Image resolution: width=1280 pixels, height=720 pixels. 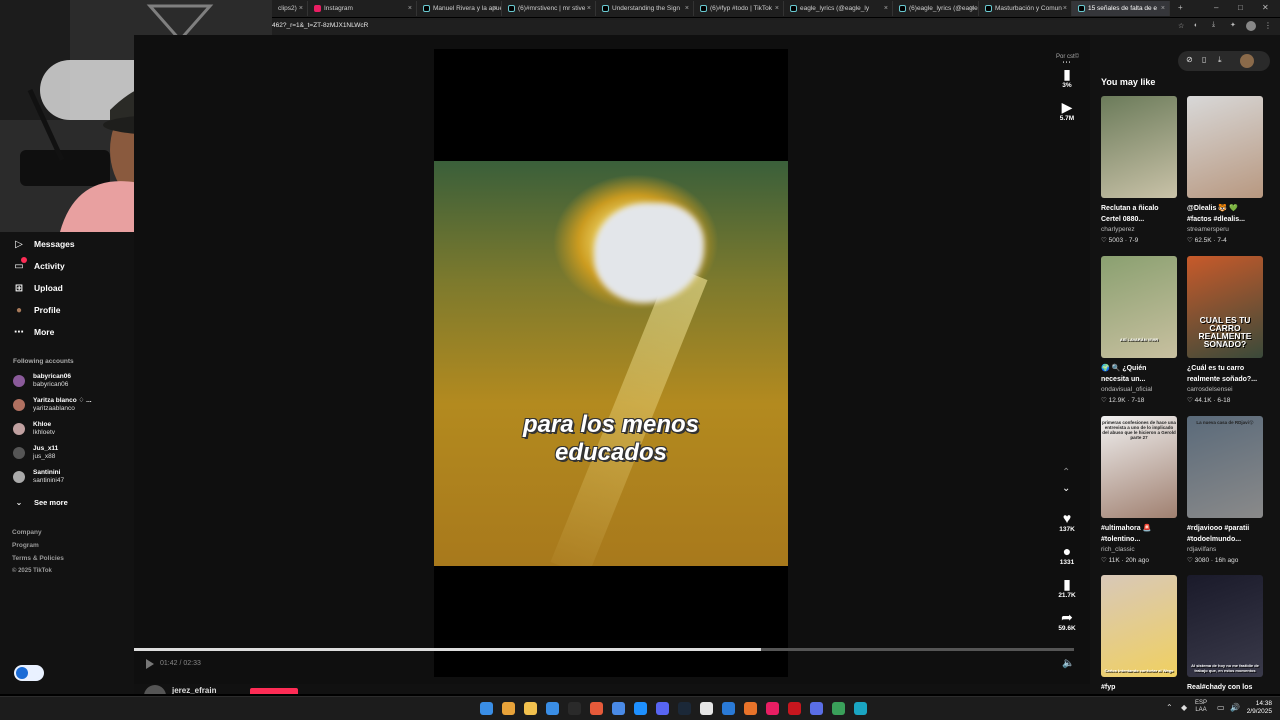 What do you see at coordinates (549, 8) in the screenshot?
I see `browser-tab: (6)#mrstivenc | mr stive ×` at bounding box center [549, 8].